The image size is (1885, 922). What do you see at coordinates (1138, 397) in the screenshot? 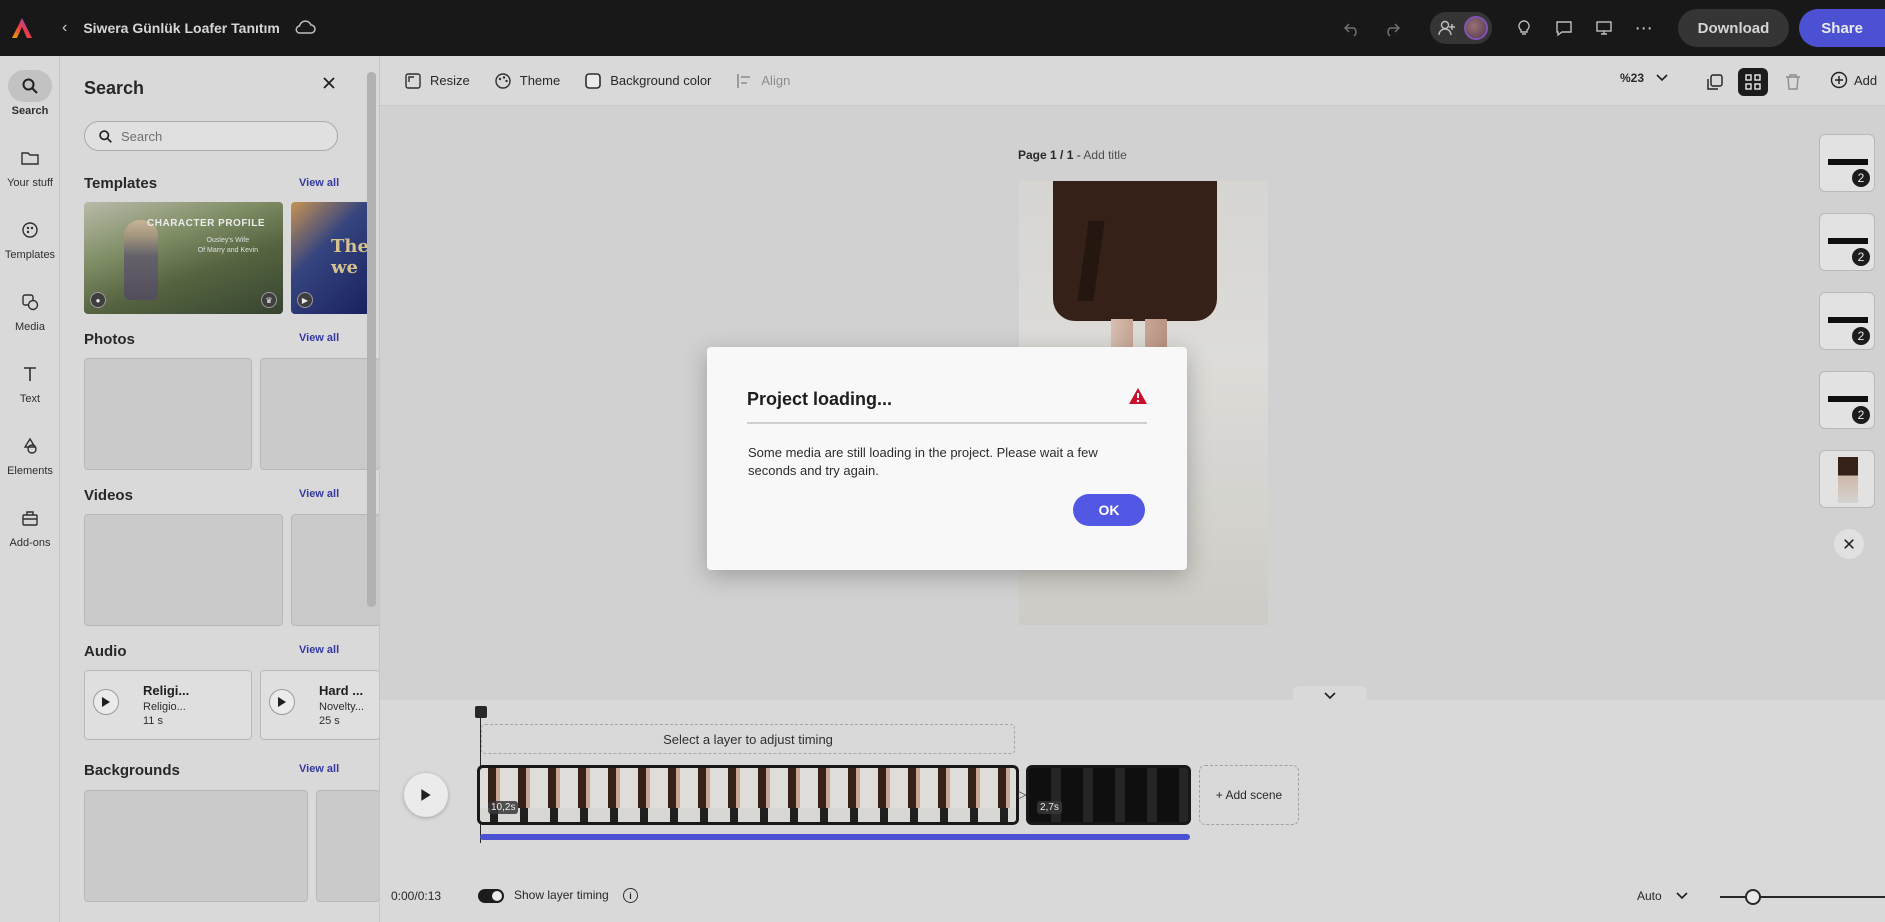
I see `alert-triangle-icon` at bounding box center [1138, 397].